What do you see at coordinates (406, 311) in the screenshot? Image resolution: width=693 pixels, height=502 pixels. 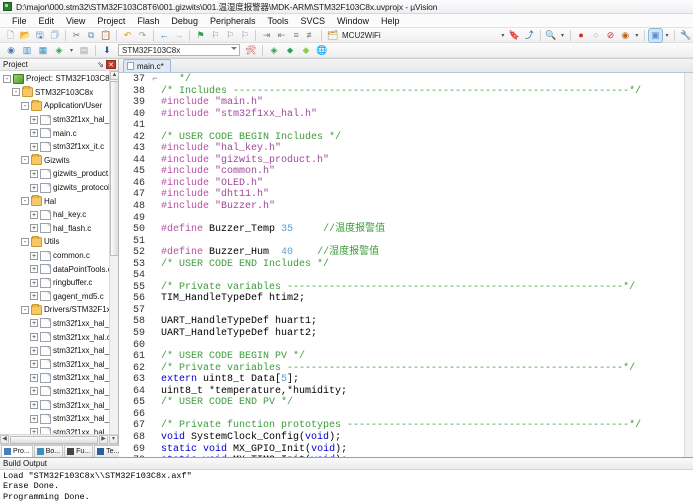 I see `code-line: 57` at bounding box center [406, 311].